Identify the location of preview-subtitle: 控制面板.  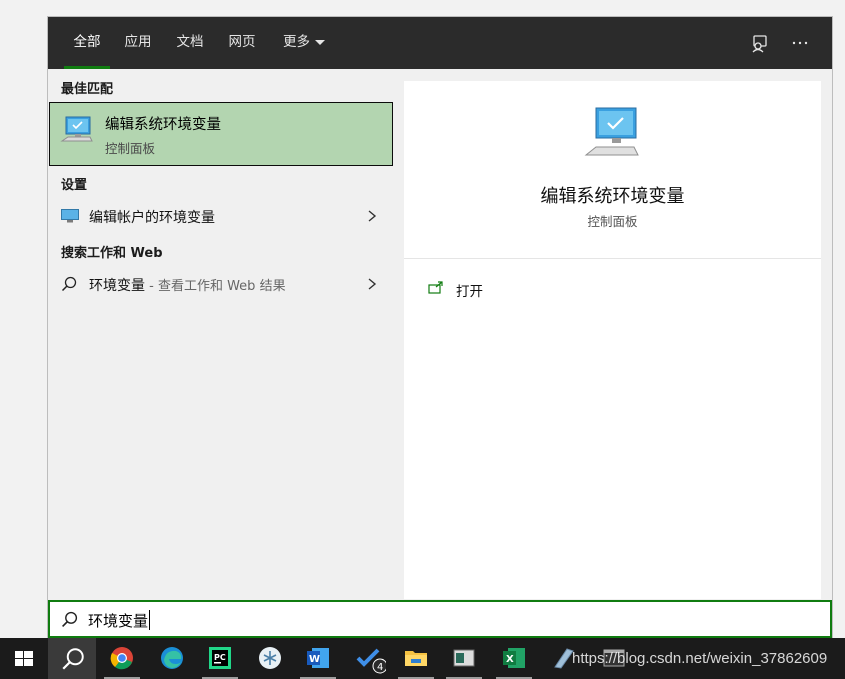
(612, 221).